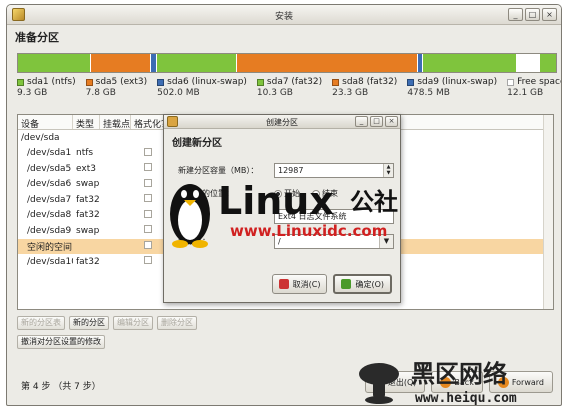 The image size is (570, 412). I want to click on table-scrollbar, so click(548, 212).